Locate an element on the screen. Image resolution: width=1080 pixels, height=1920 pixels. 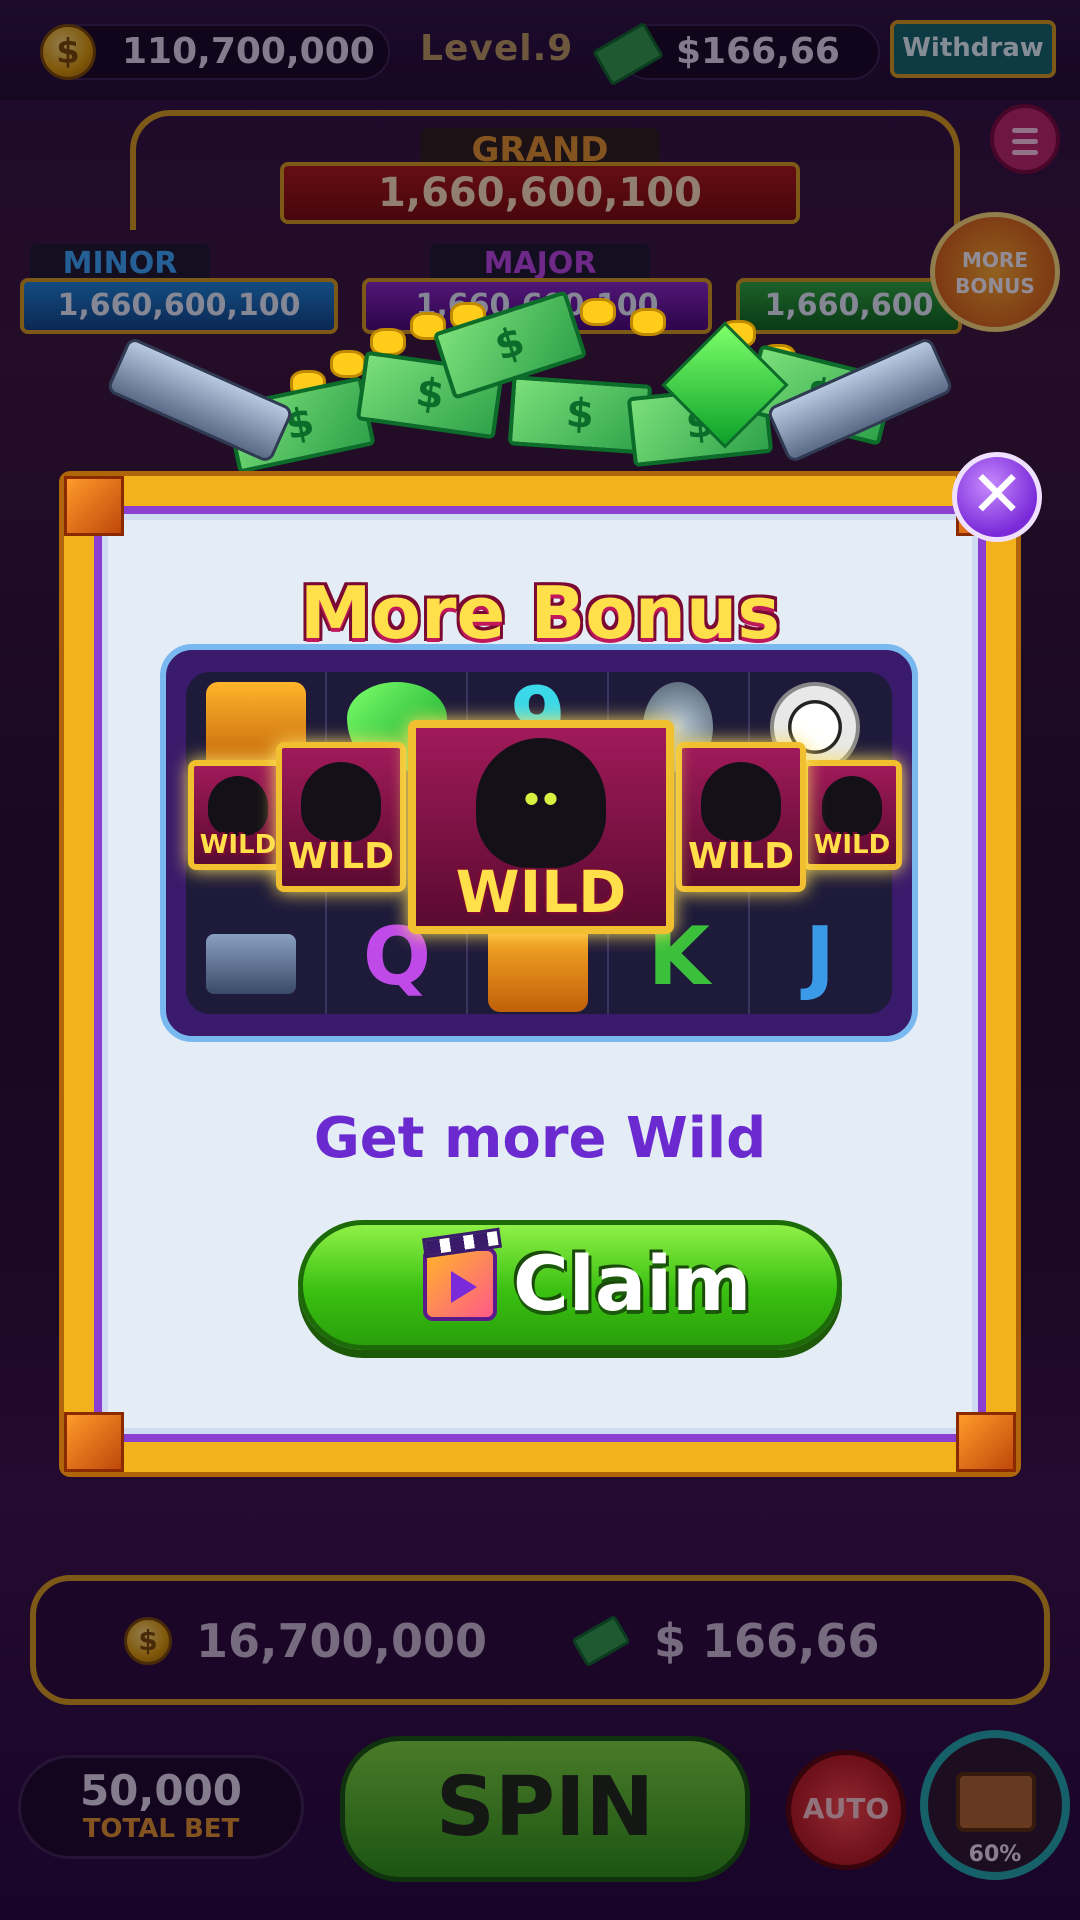
symbol-j: J is located at coordinates (820, 956).